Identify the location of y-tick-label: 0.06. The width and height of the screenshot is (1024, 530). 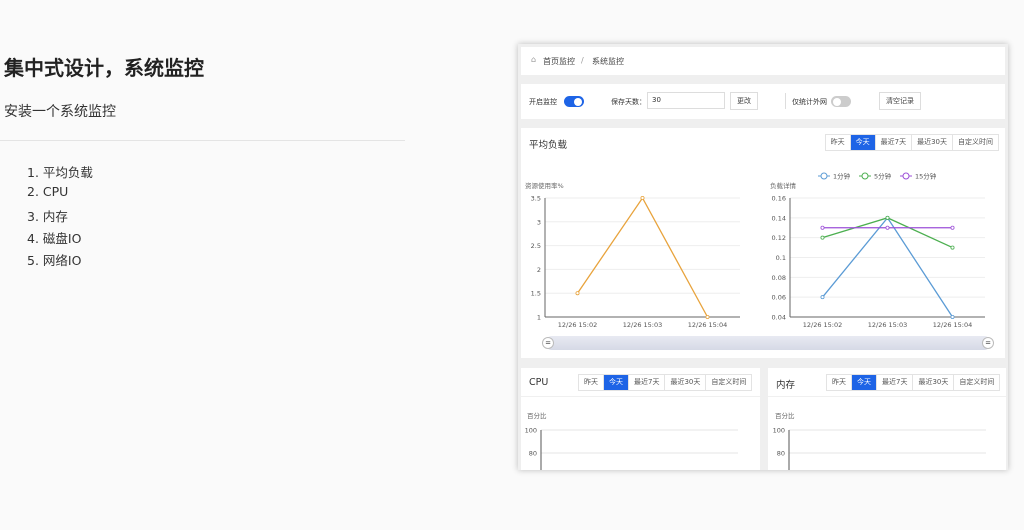
(779, 298).